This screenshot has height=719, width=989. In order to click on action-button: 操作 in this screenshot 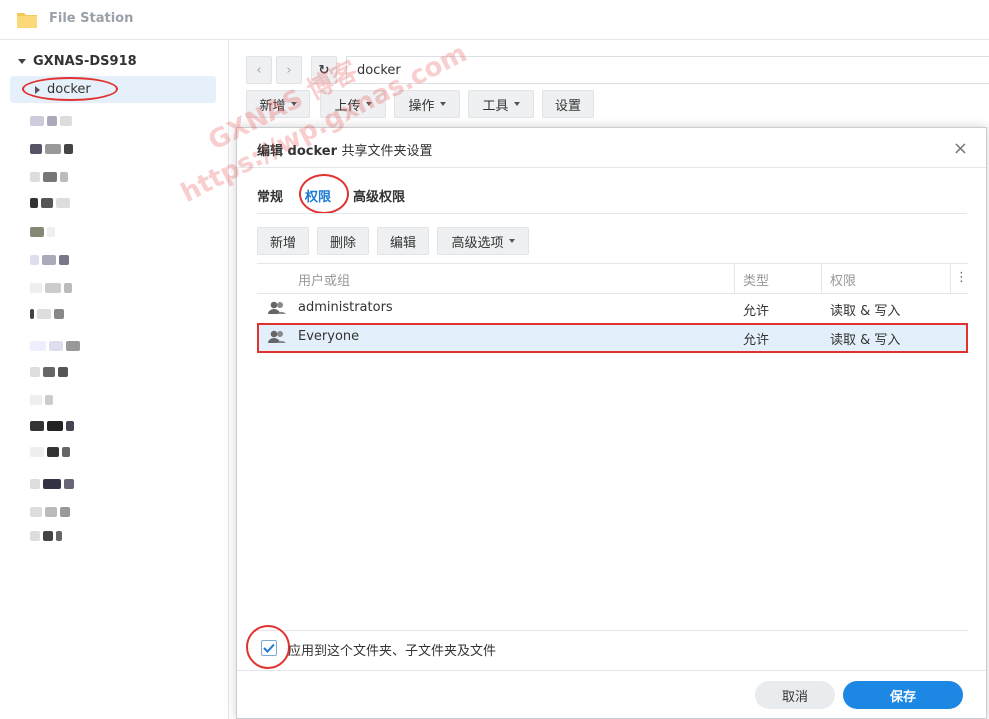, I will do `click(427, 104)`.